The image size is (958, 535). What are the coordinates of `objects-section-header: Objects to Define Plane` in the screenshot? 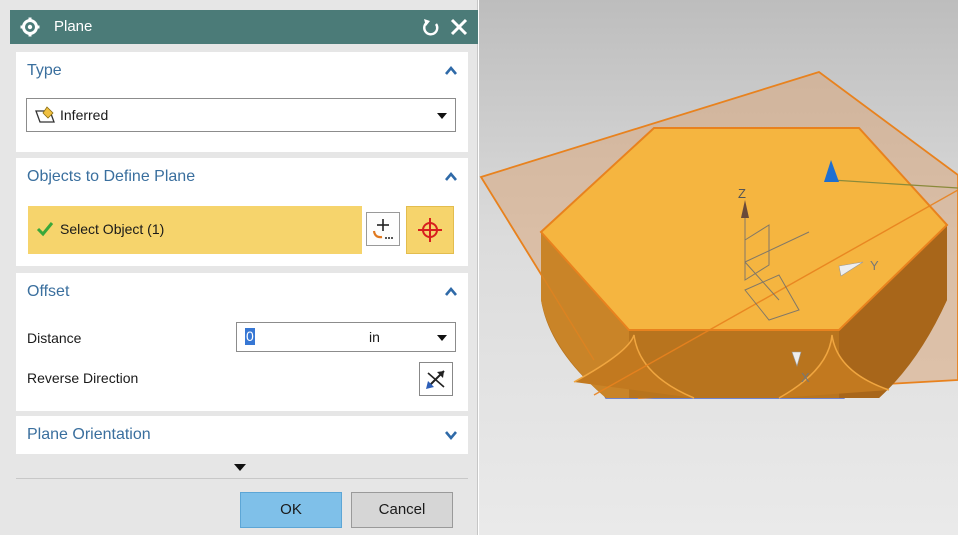 It's located at (242, 177).